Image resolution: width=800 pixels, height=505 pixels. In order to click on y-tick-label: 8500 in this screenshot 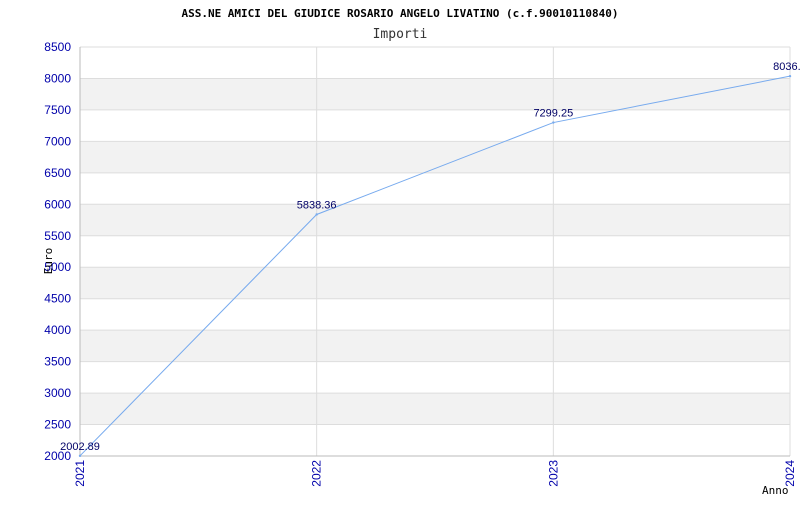, I will do `click(57, 47)`.